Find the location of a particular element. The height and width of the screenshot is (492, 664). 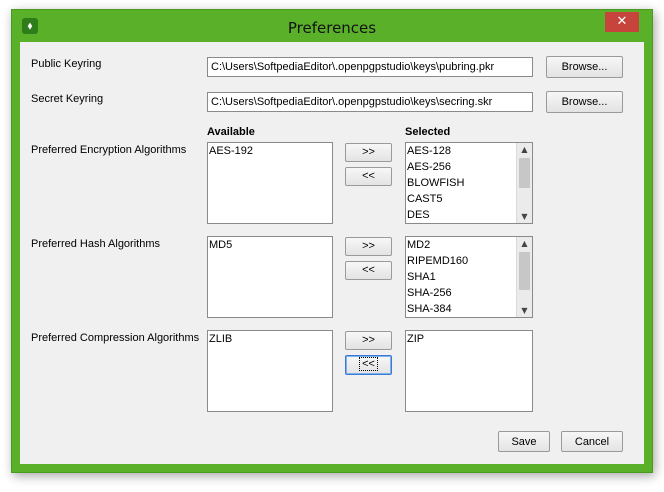

compression-remove-label: << is located at coordinates (368, 364).